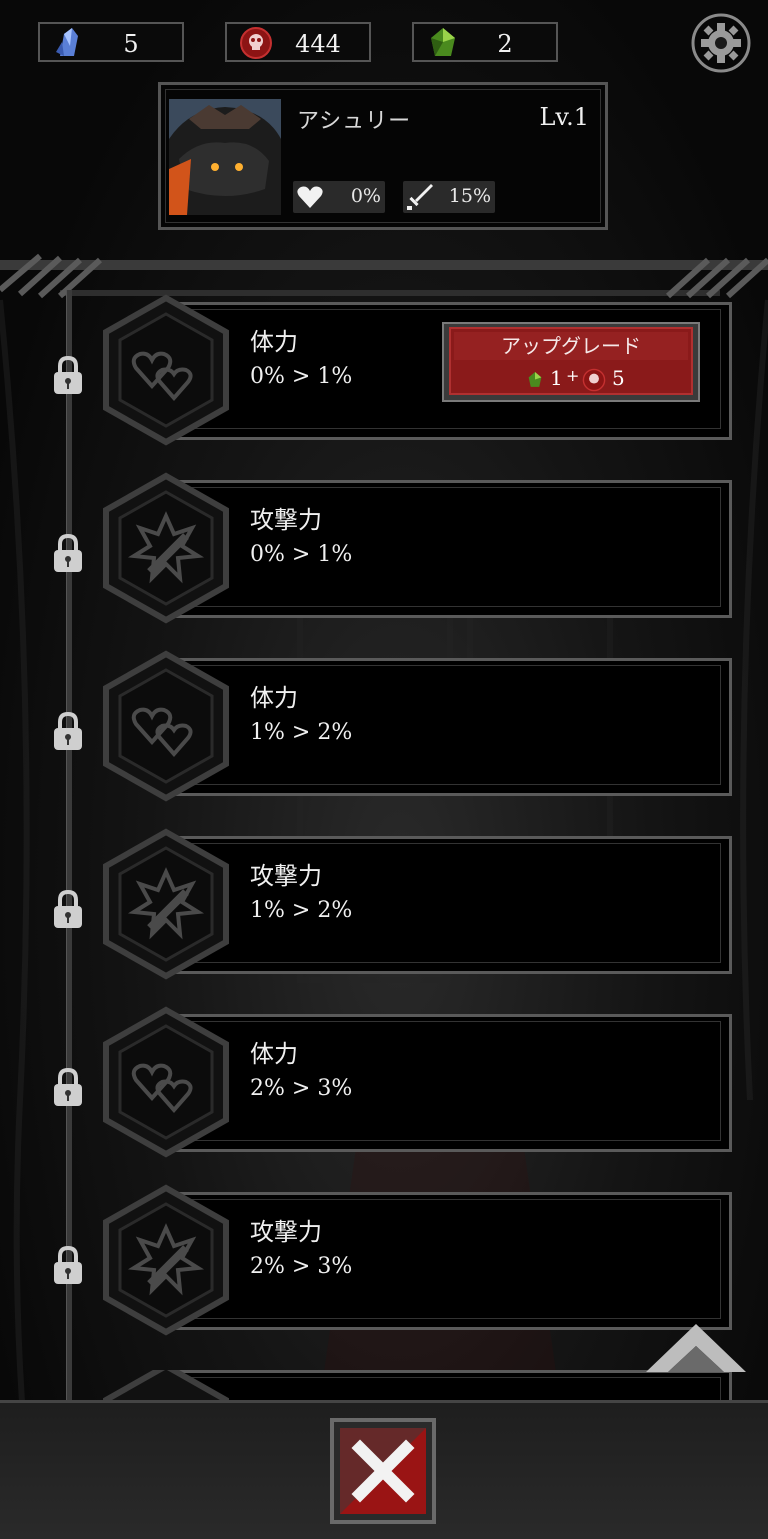 This screenshot has width=768, height=1539. I want to click on upgrade-row: 体力 2% > 3%, so click(384, 1090).